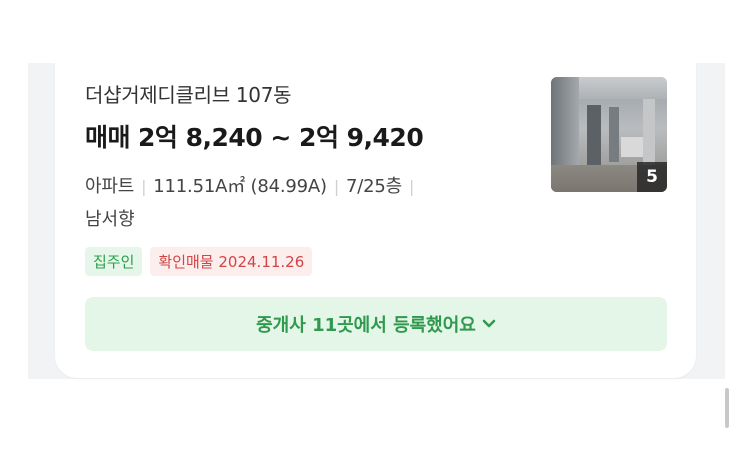 The height and width of the screenshot is (450, 750). What do you see at coordinates (114, 261) in the screenshot?
I see `owner-badge: 집주인` at bounding box center [114, 261].